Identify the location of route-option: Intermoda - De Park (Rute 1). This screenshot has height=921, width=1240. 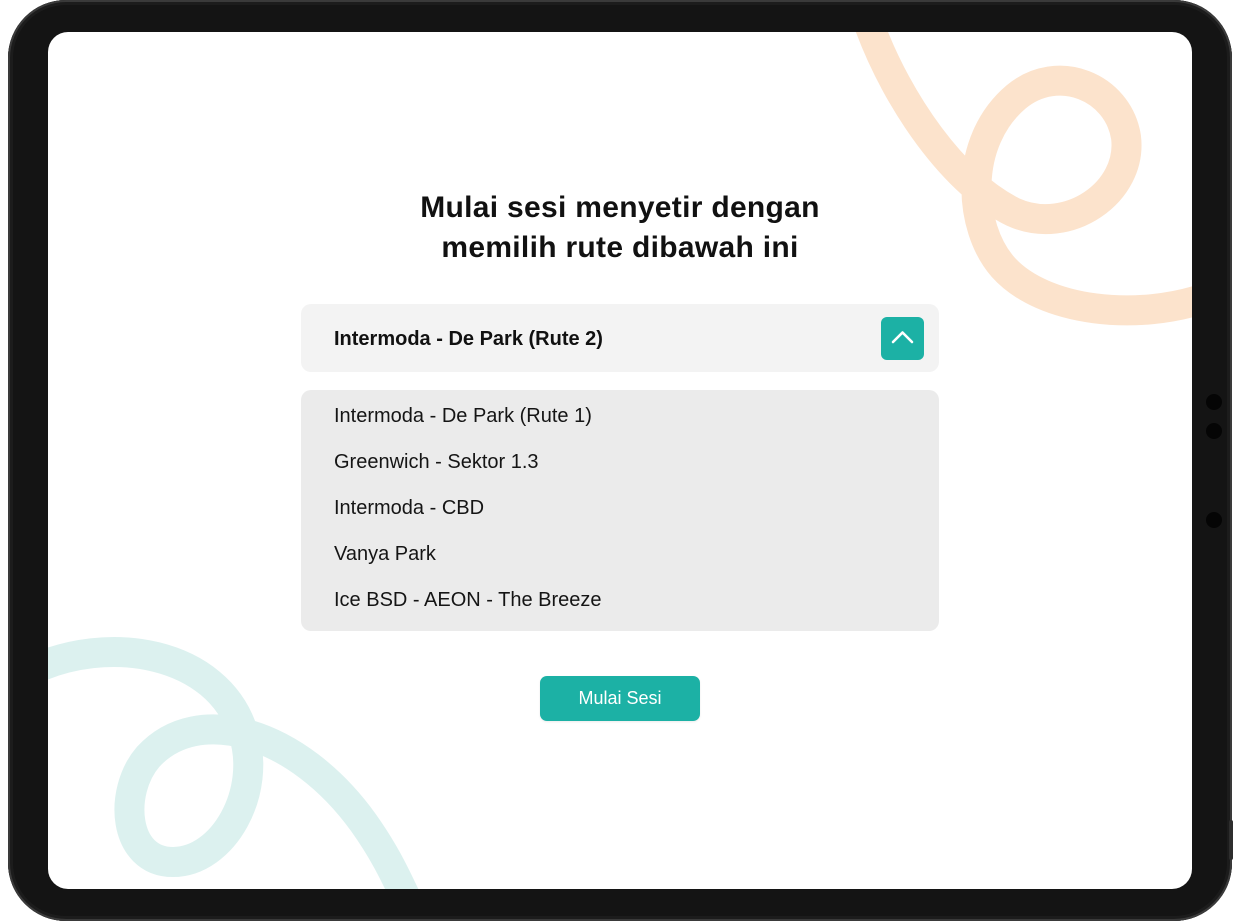
(463, 416).